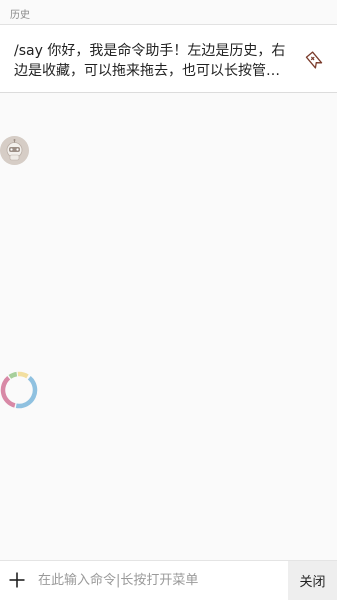  Describe the element at coordinates (314, 60) in the screenshot. I see `bookmark-add-icon` at that location.